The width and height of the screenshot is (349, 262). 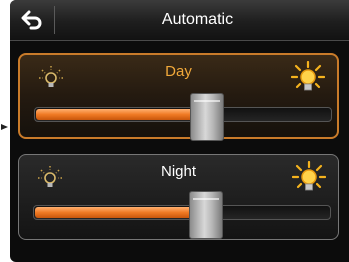 What do you see at coordinates (178, 171) in the screenshot?
I see `night-label: Night` at bounding box center [178, 171].